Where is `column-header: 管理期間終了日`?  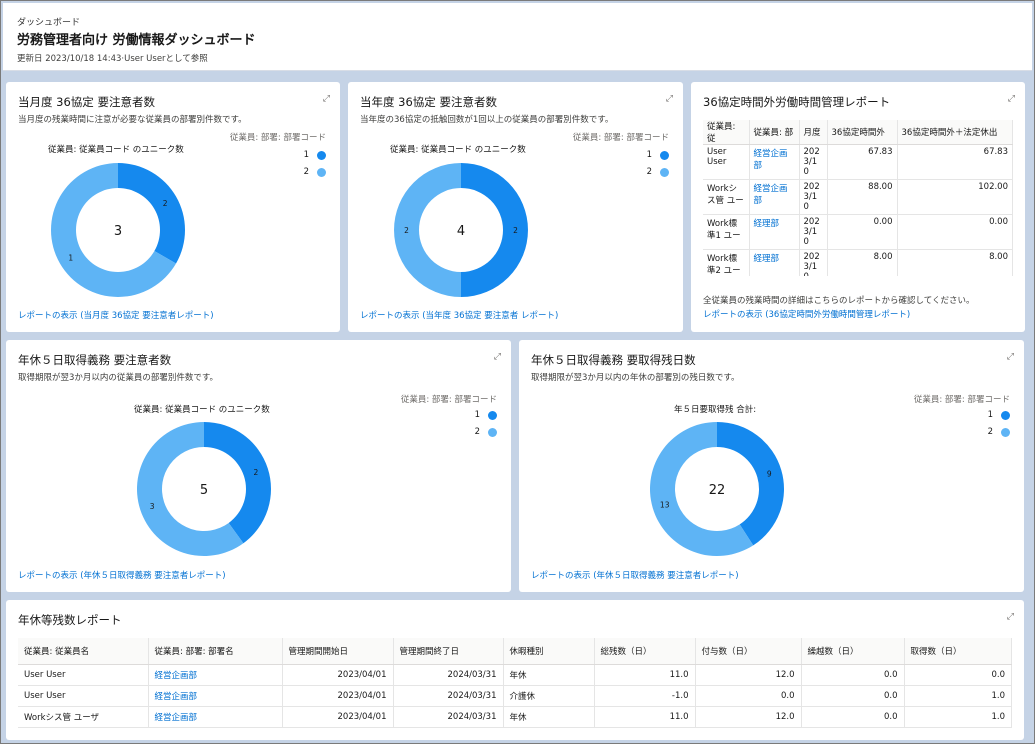 column-header: 管理期間終了日 is located at coordinates (448, 651).